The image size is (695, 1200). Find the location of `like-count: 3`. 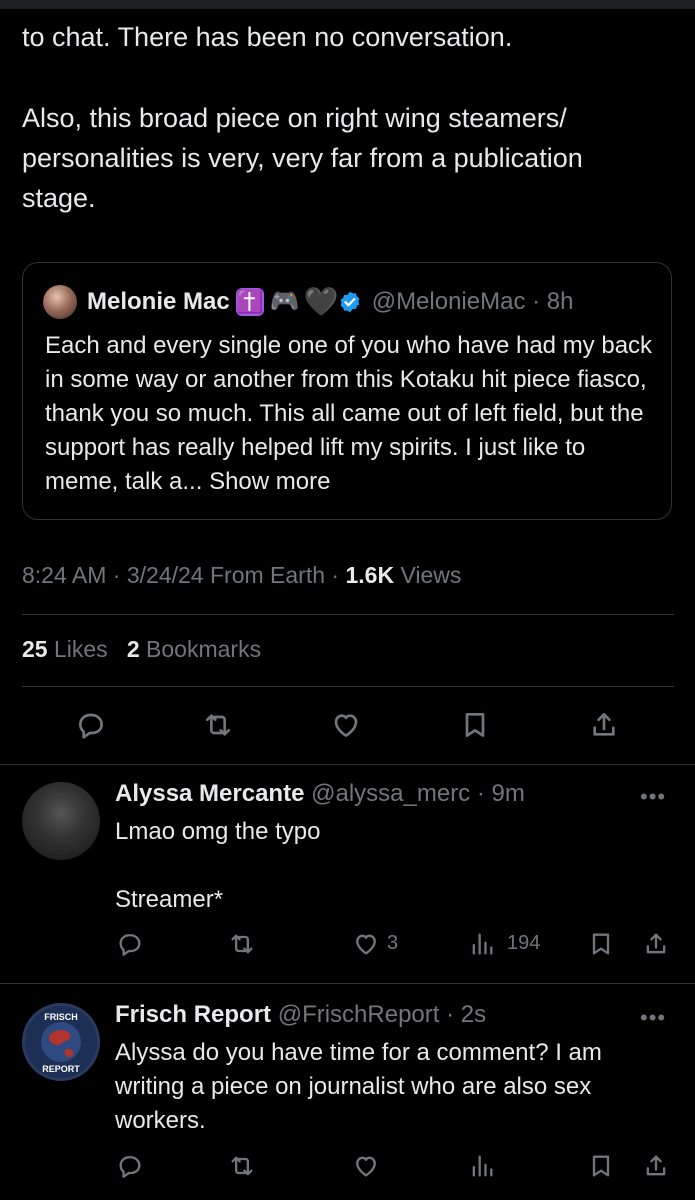

like-count: 3 is located at coordinates (393, 943).